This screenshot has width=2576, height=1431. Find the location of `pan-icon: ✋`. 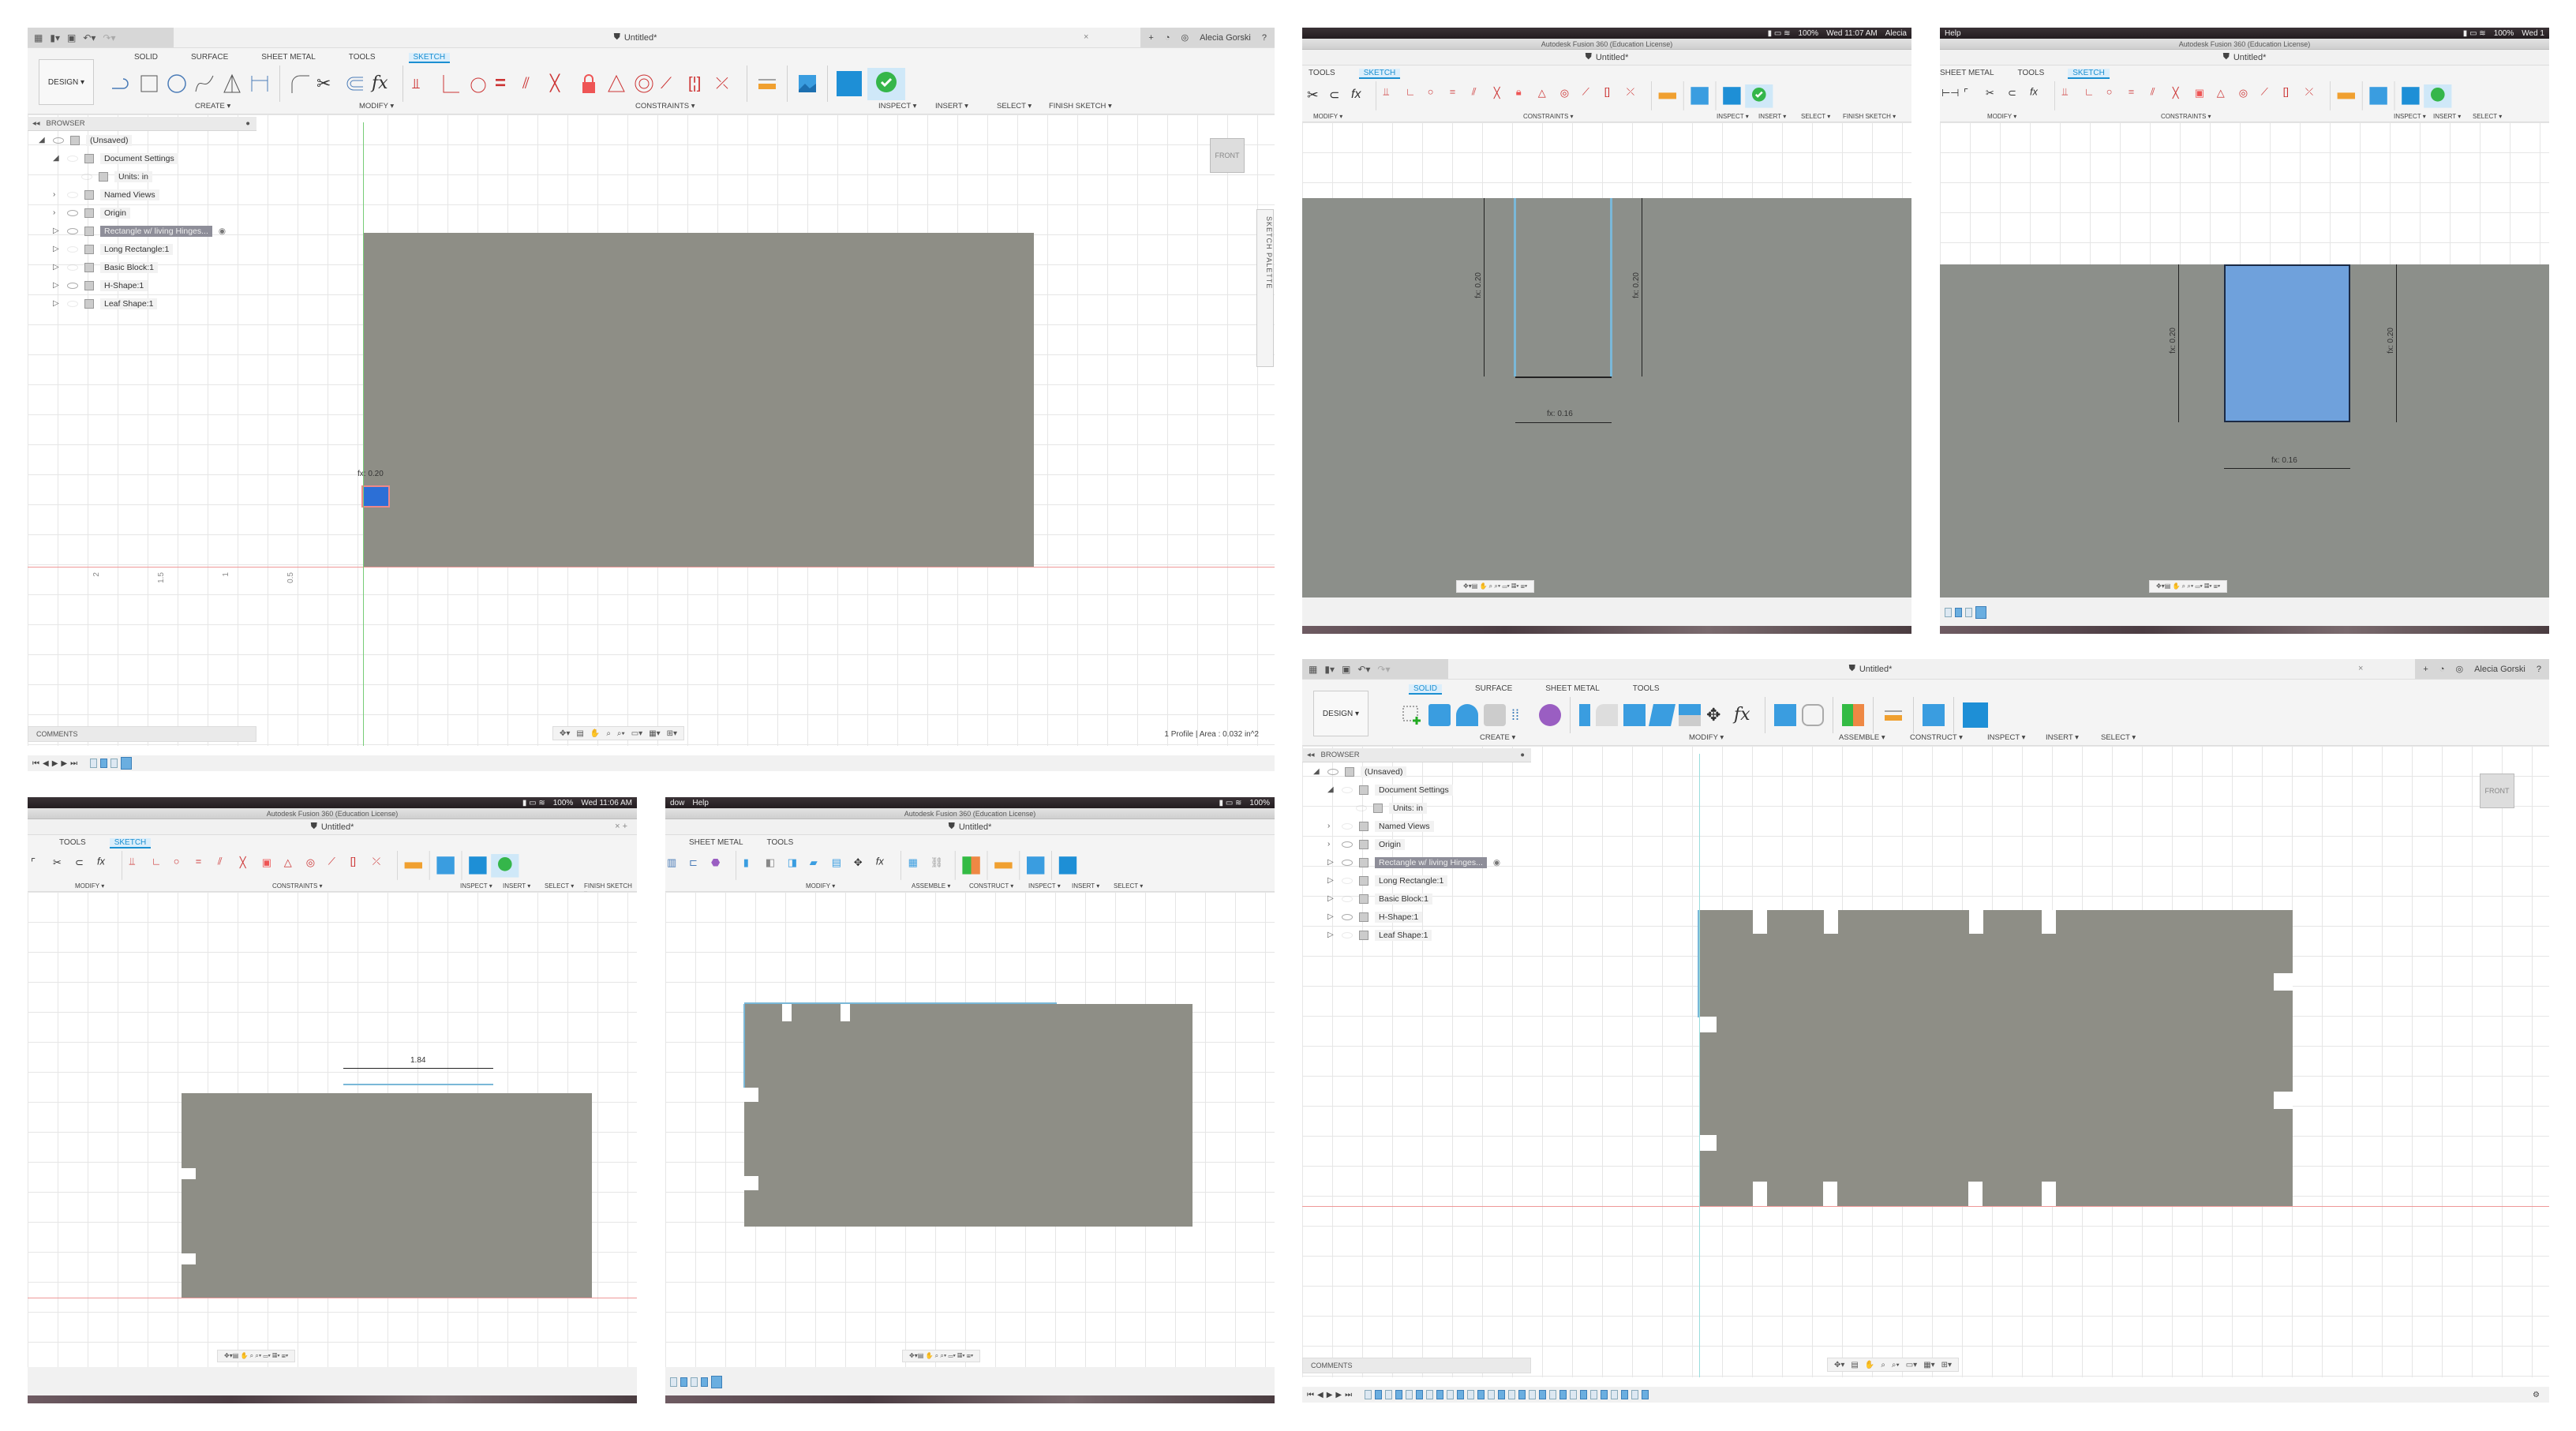

pan-icon: ✋ is located at coordinates (595, 733).